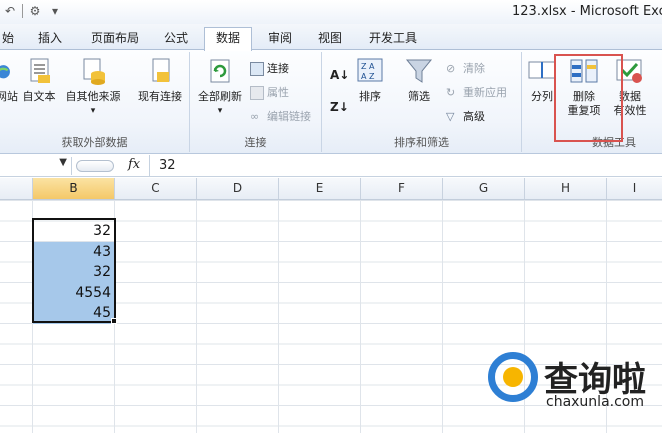 The image size is (662, 433). I want to click on watermark: 查询啦 chaxunla.com, so click(573, 382).